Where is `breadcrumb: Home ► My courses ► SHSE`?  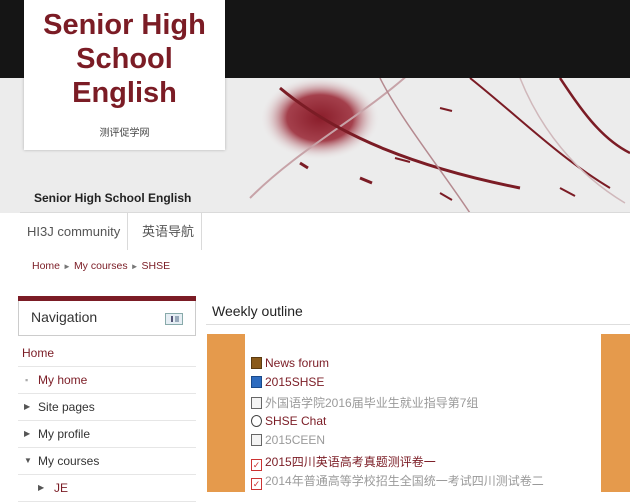 breadcrumb: Home ► My courses ► SHSE is located at coordinates (101, 266).